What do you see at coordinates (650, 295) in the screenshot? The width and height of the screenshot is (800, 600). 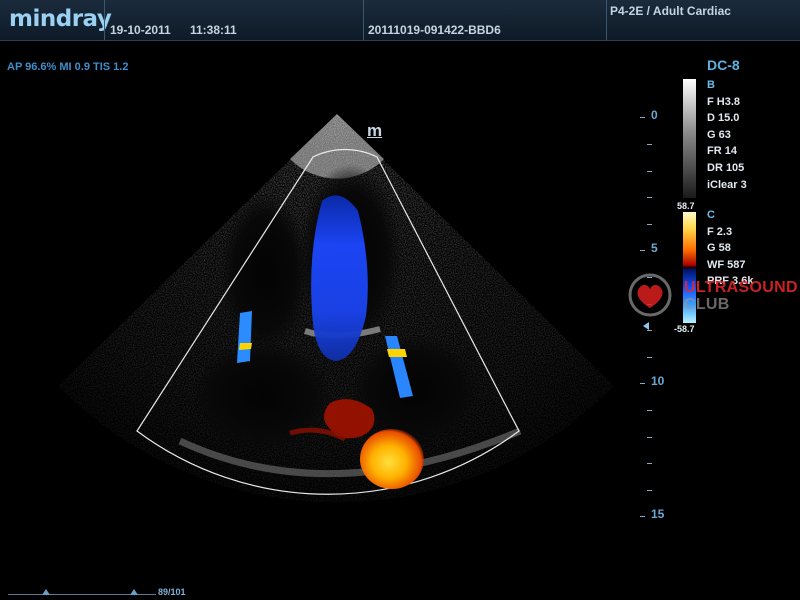 I see `watermark-heart-icon` at bounding box center [650, 295].